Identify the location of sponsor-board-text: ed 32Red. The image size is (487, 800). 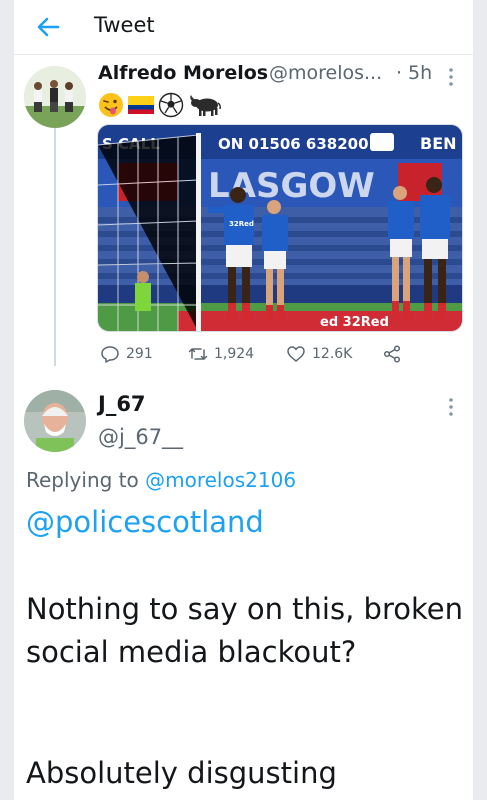
(354, 322).